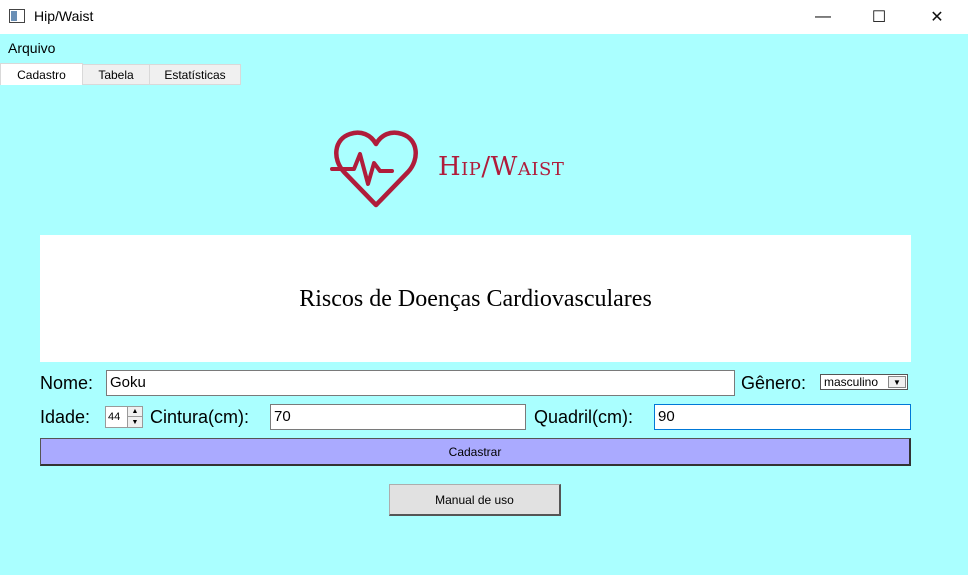 Image resolution: width=968 pixels, height=575 pixels. What do you see at coordinates (31, 48) in the screenshot?
I see `menu-arquivo: Arquivo` at bounding box center [31, 48].